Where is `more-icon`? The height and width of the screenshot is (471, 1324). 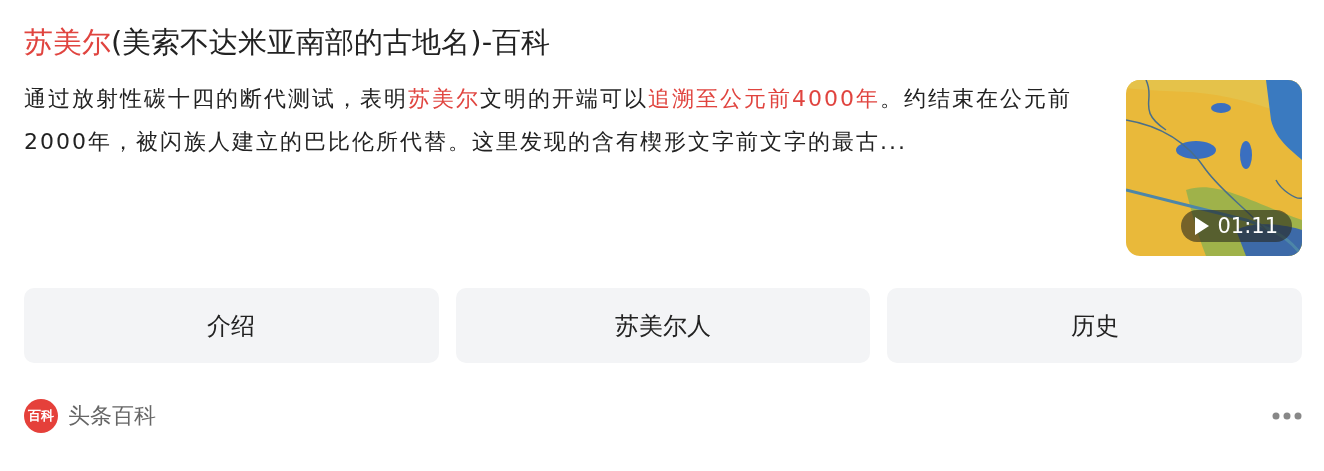
more-icon is located at coordinates (1287, 416).